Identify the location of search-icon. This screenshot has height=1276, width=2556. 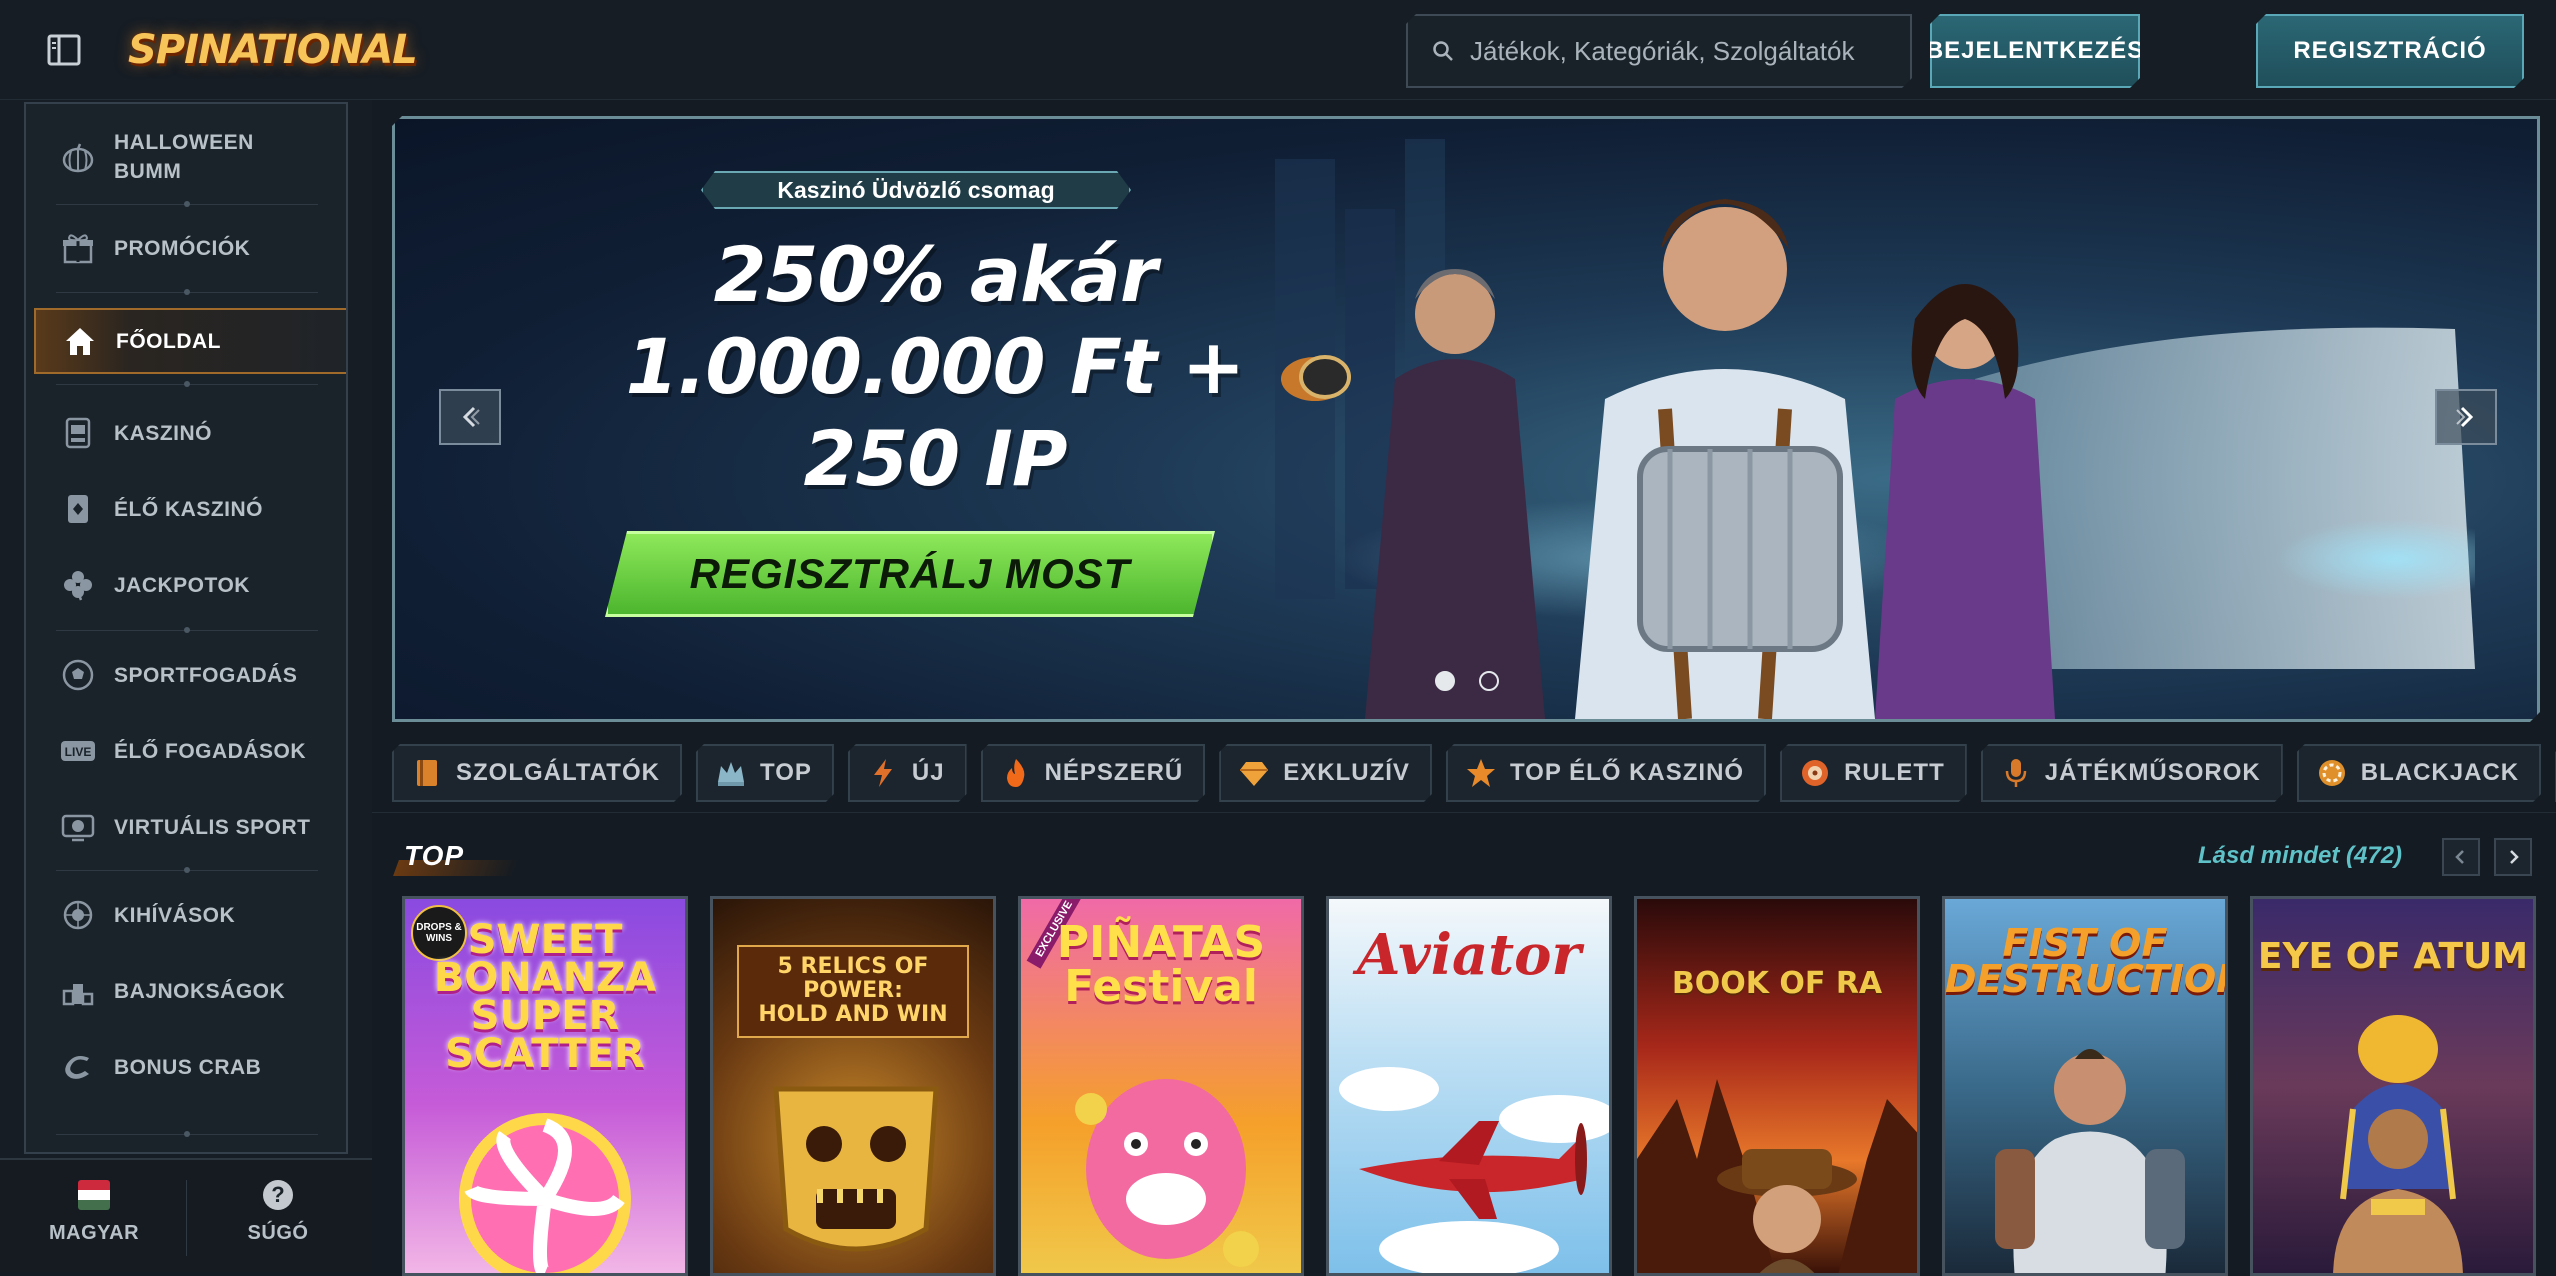
(1443, 51).